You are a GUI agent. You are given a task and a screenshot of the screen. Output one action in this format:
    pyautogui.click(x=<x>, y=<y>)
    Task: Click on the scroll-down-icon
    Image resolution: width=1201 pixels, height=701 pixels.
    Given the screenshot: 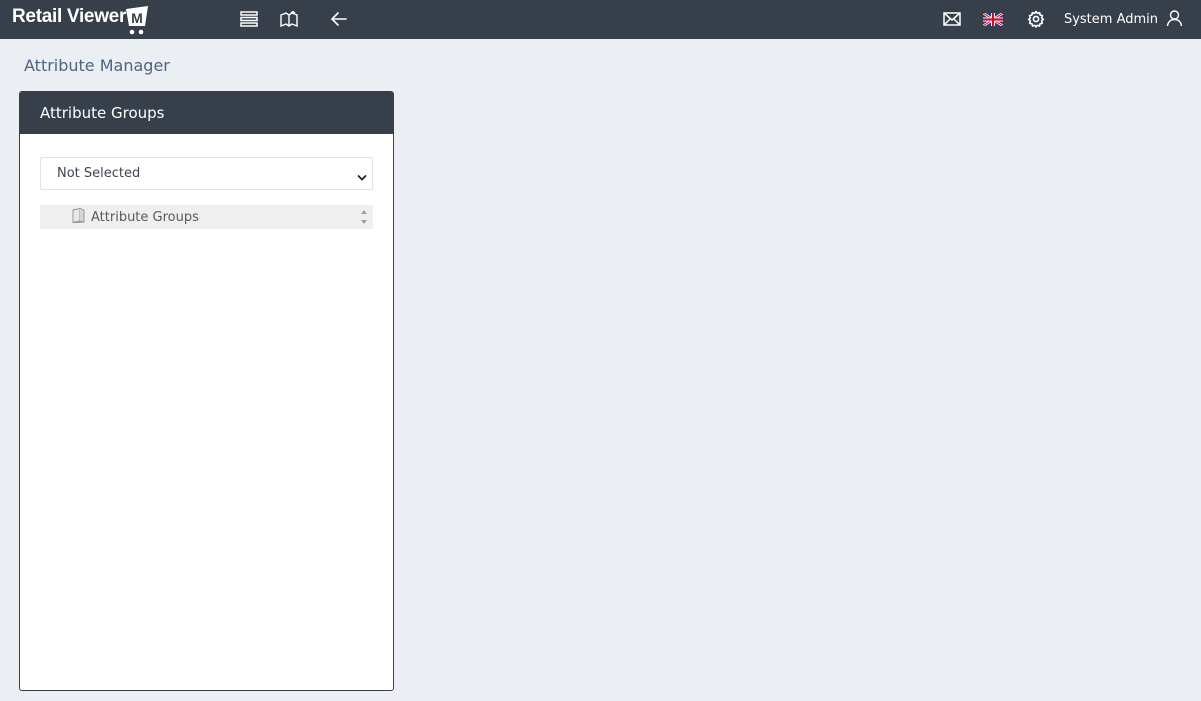 What is the action you would take?
    pyautogui.click(x=364, y=222)
    